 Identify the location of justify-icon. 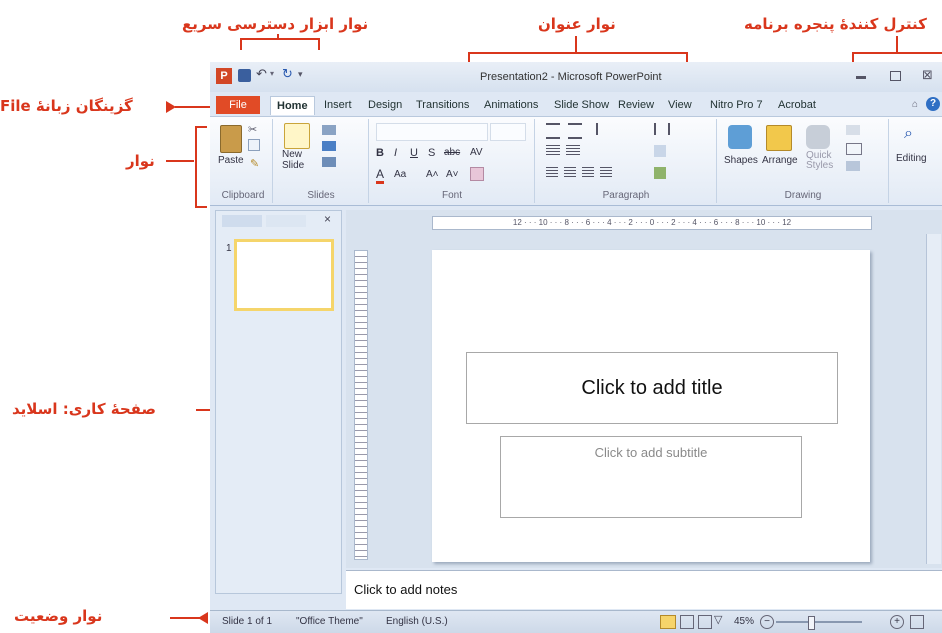
(606, 172).